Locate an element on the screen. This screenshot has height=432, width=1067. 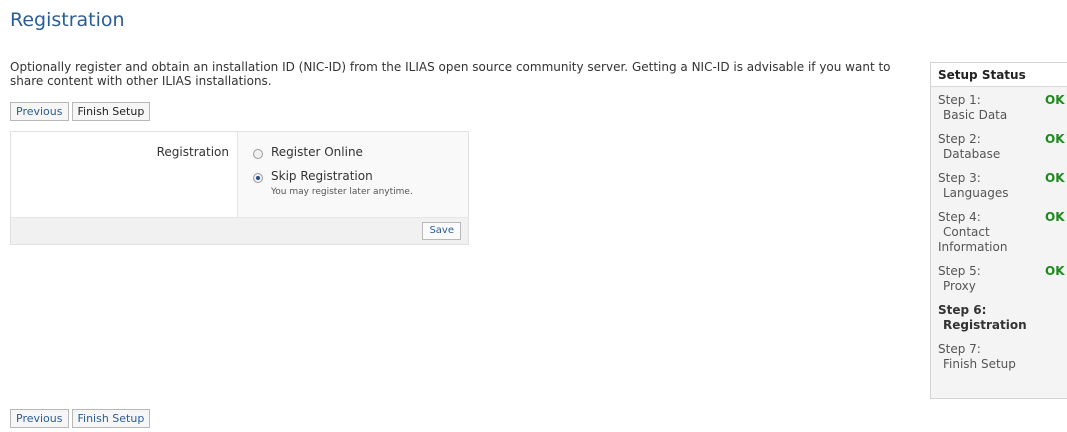
setup-status-title: Setup Status is located at coordinates (999, 75).